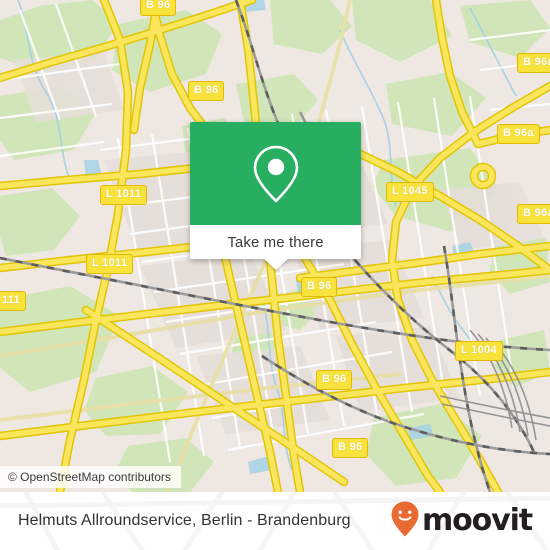 Image resolution: width=550 pixels, height=550 pixels. What do you see at coordinates (275, 264) in the screenshot?
I see `popup-tail` at bounding box center [275, 264].